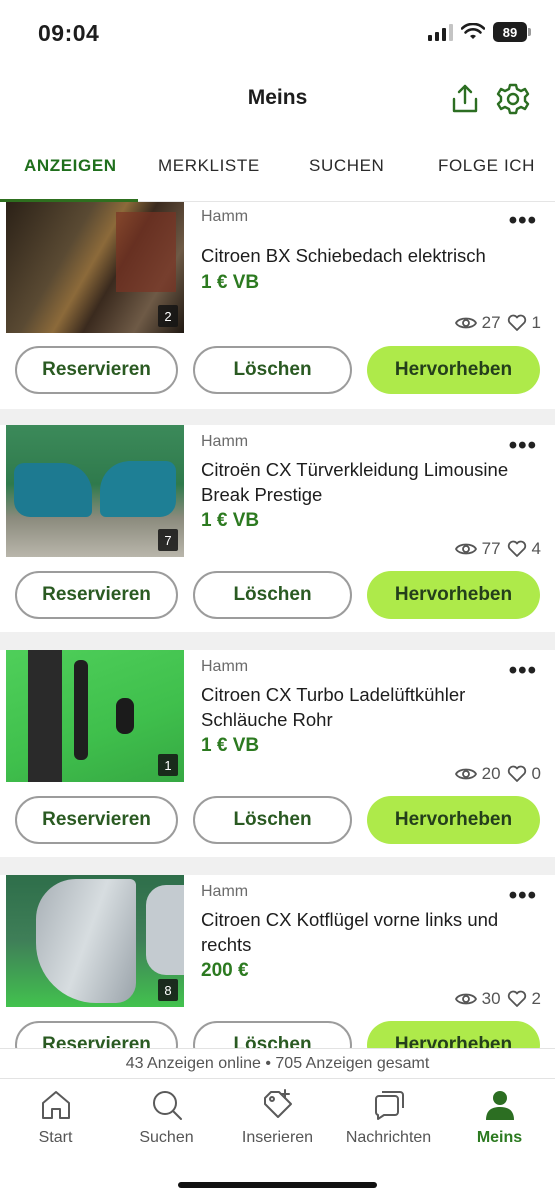  Describe the element at coordinates (491, 322) in the screenshot. I see `views-count: 27` at that location.